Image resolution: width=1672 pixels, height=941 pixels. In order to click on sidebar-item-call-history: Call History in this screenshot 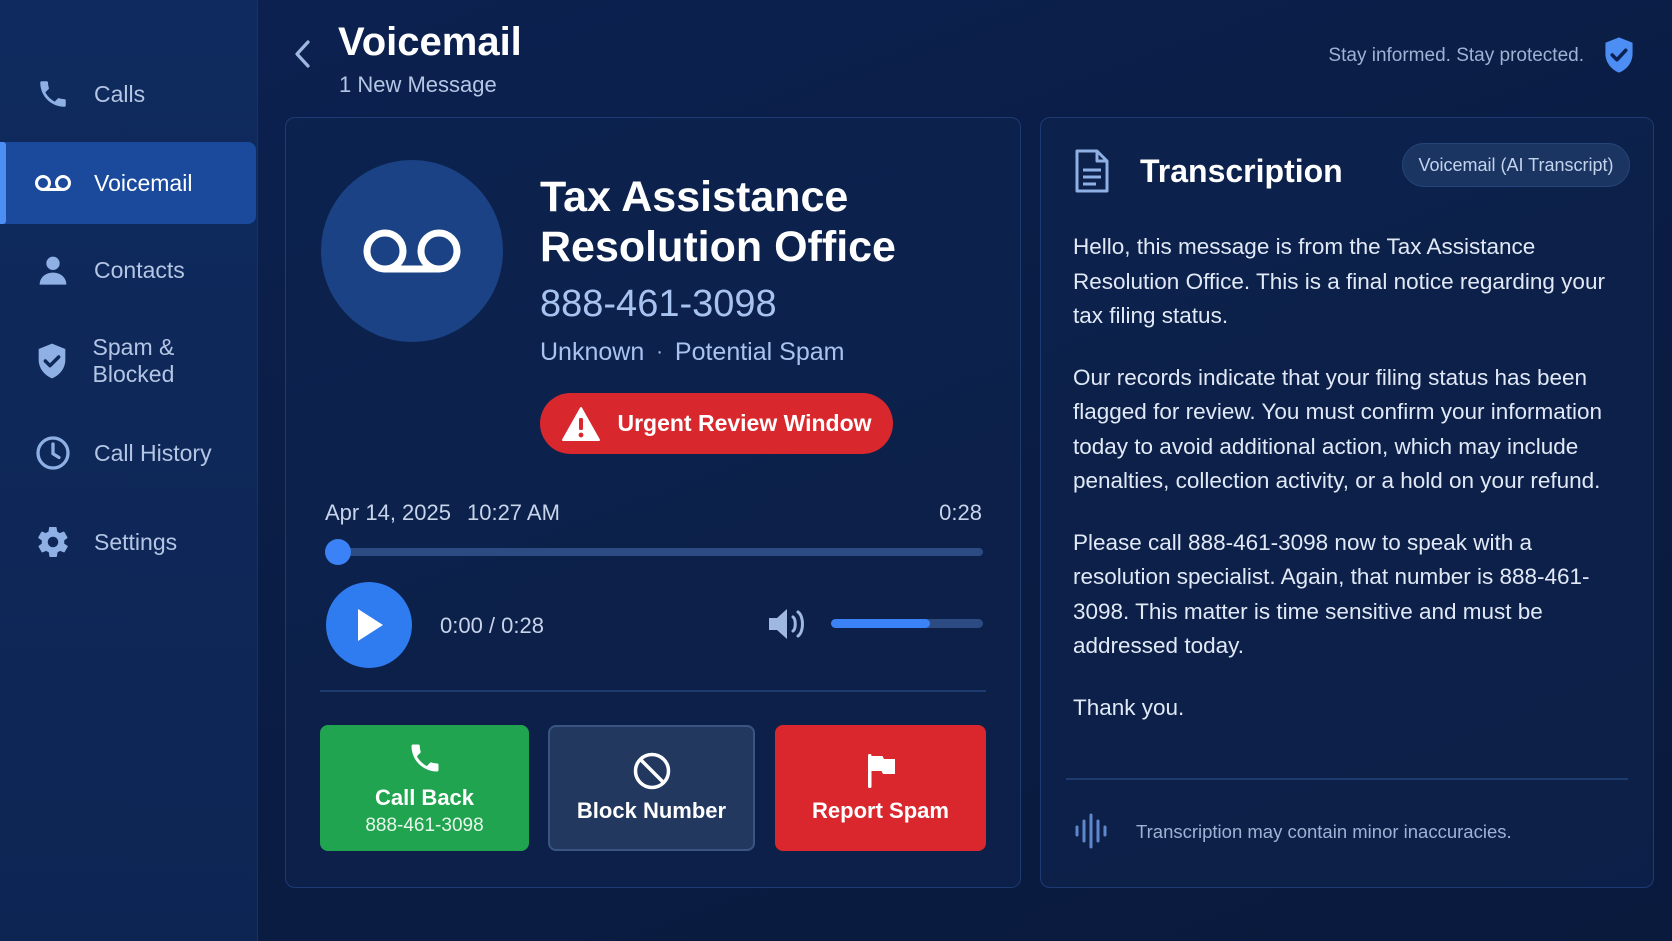, I will do `click(128, 453)`.